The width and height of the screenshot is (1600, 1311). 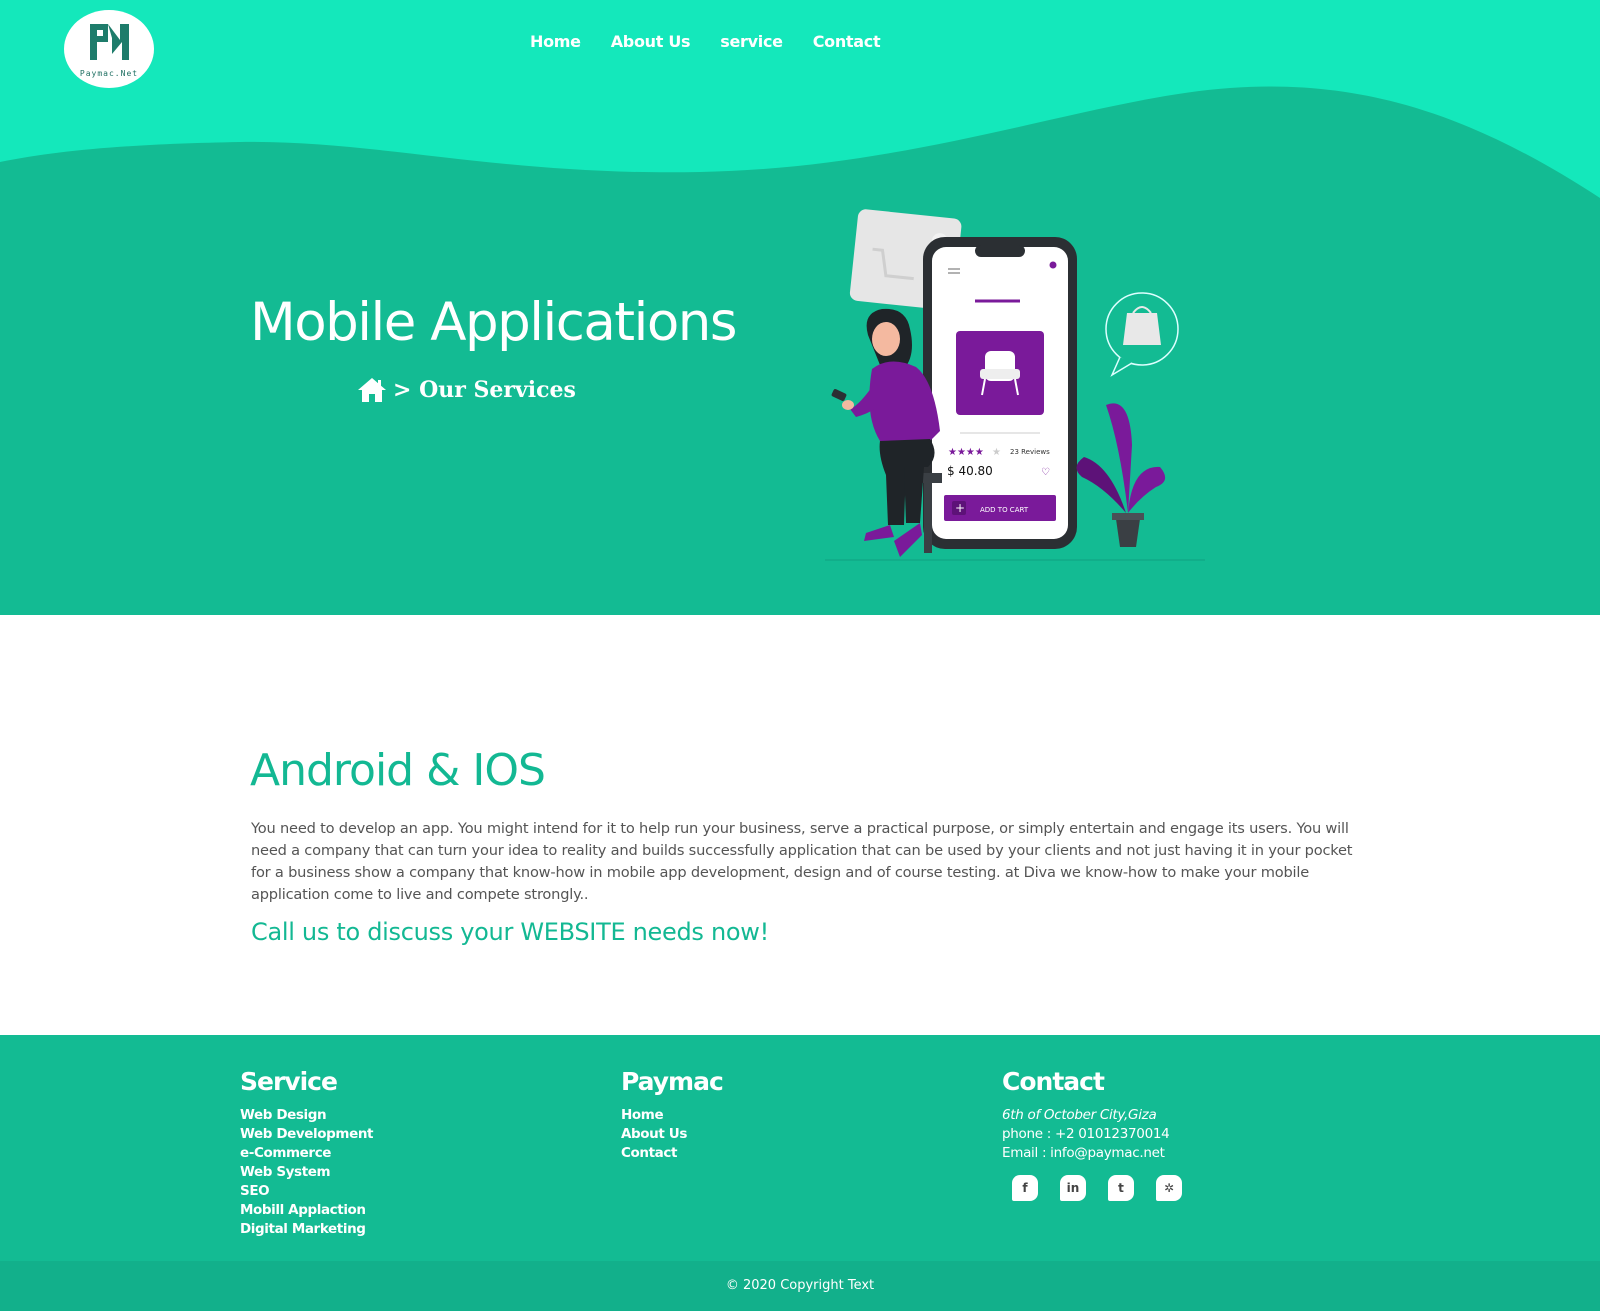 I want to click on footer-paymac-title: Paymac, so click(x=672, y=1081).